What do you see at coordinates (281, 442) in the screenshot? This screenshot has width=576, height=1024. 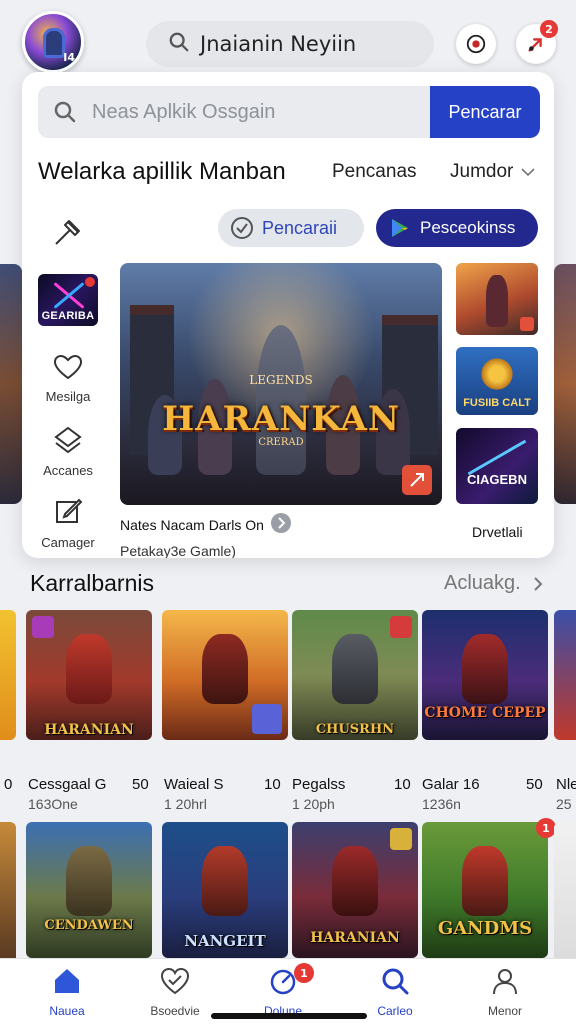 I see `hero-logo-sub: CRERAD` at bounding box center [281, 442].